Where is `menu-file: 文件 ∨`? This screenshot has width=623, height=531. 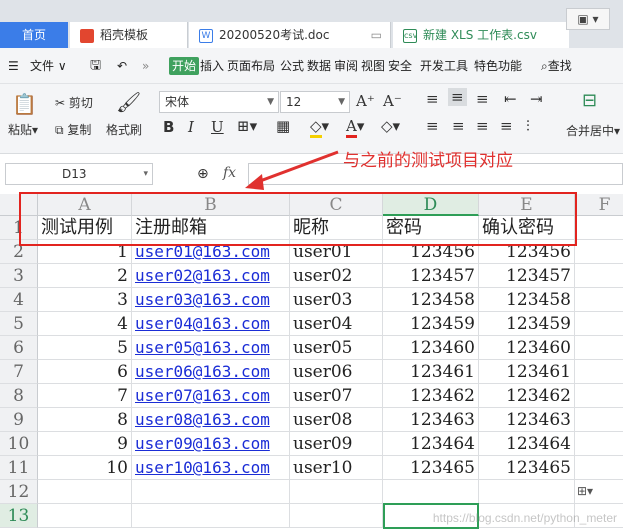
menu-file: 文件 ∨ is located at coordinates (48, 66).